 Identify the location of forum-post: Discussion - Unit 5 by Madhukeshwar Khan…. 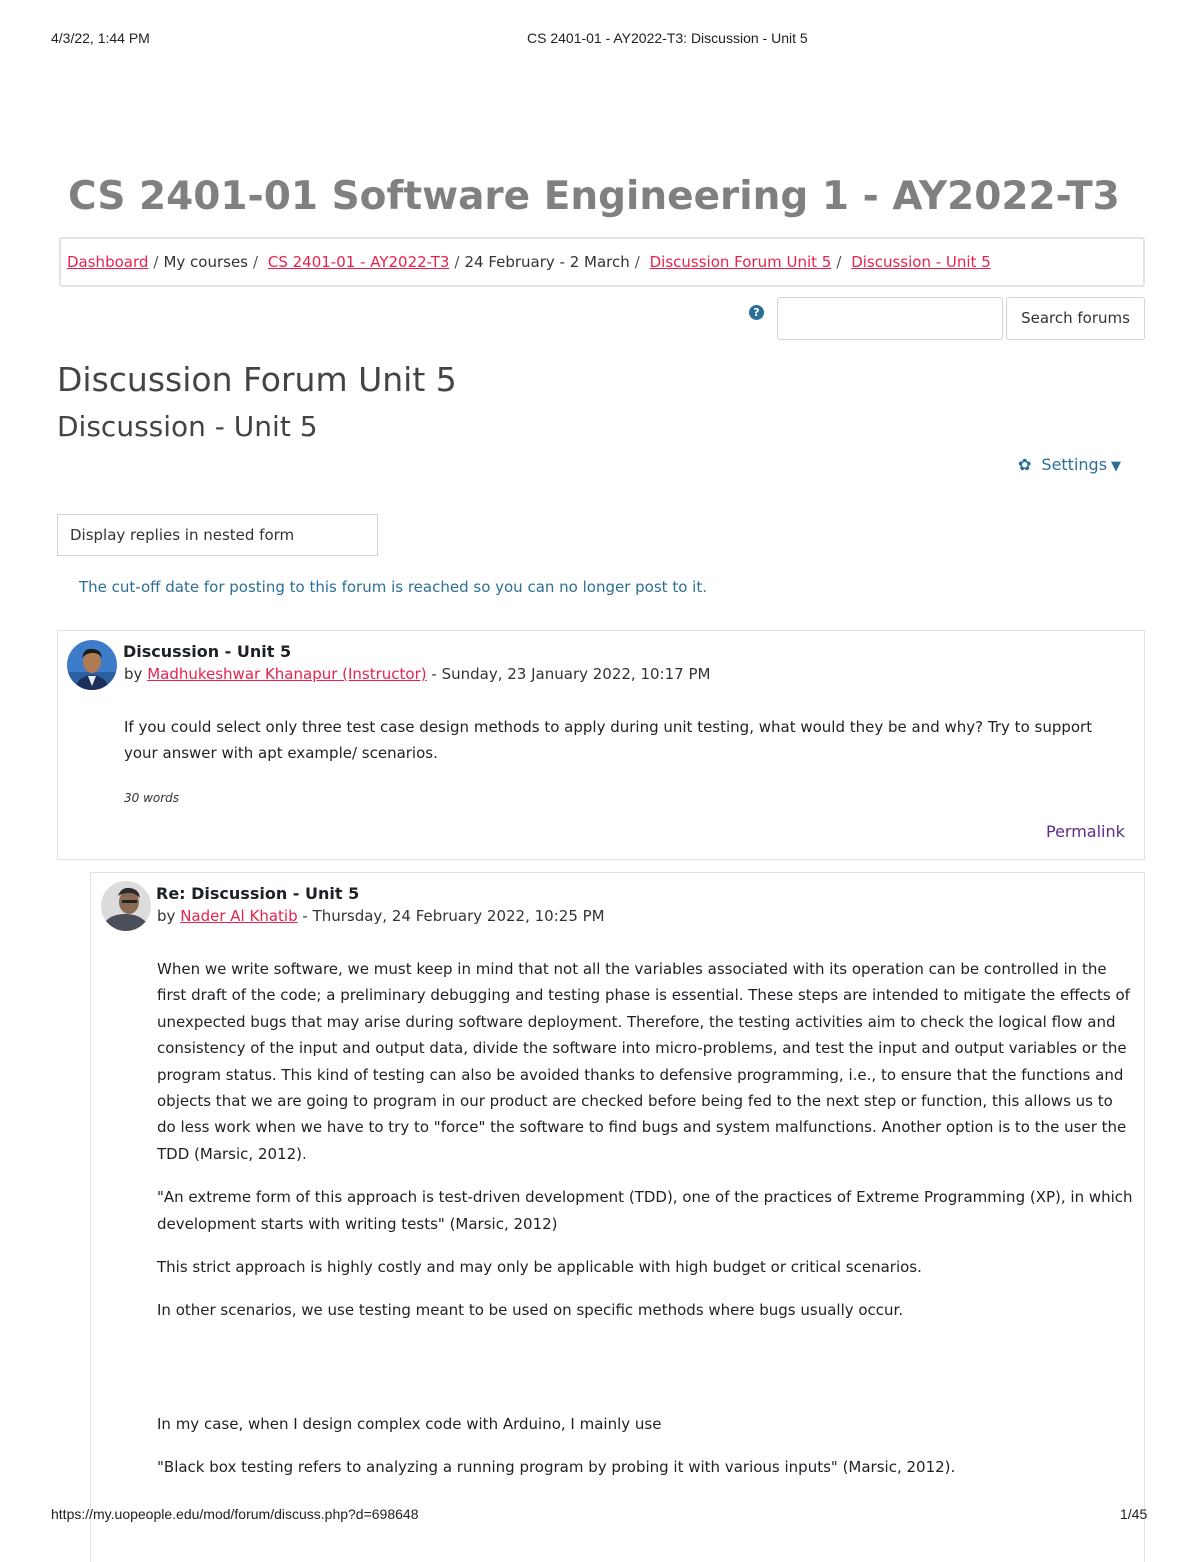
(601, 745).